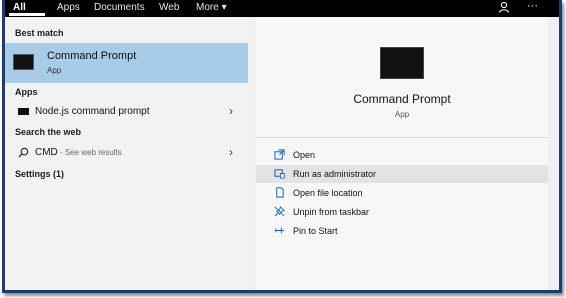 The width and height of the screenshot is (566, 298). I want to click on more-options-icon: ···, so click(532, 8).